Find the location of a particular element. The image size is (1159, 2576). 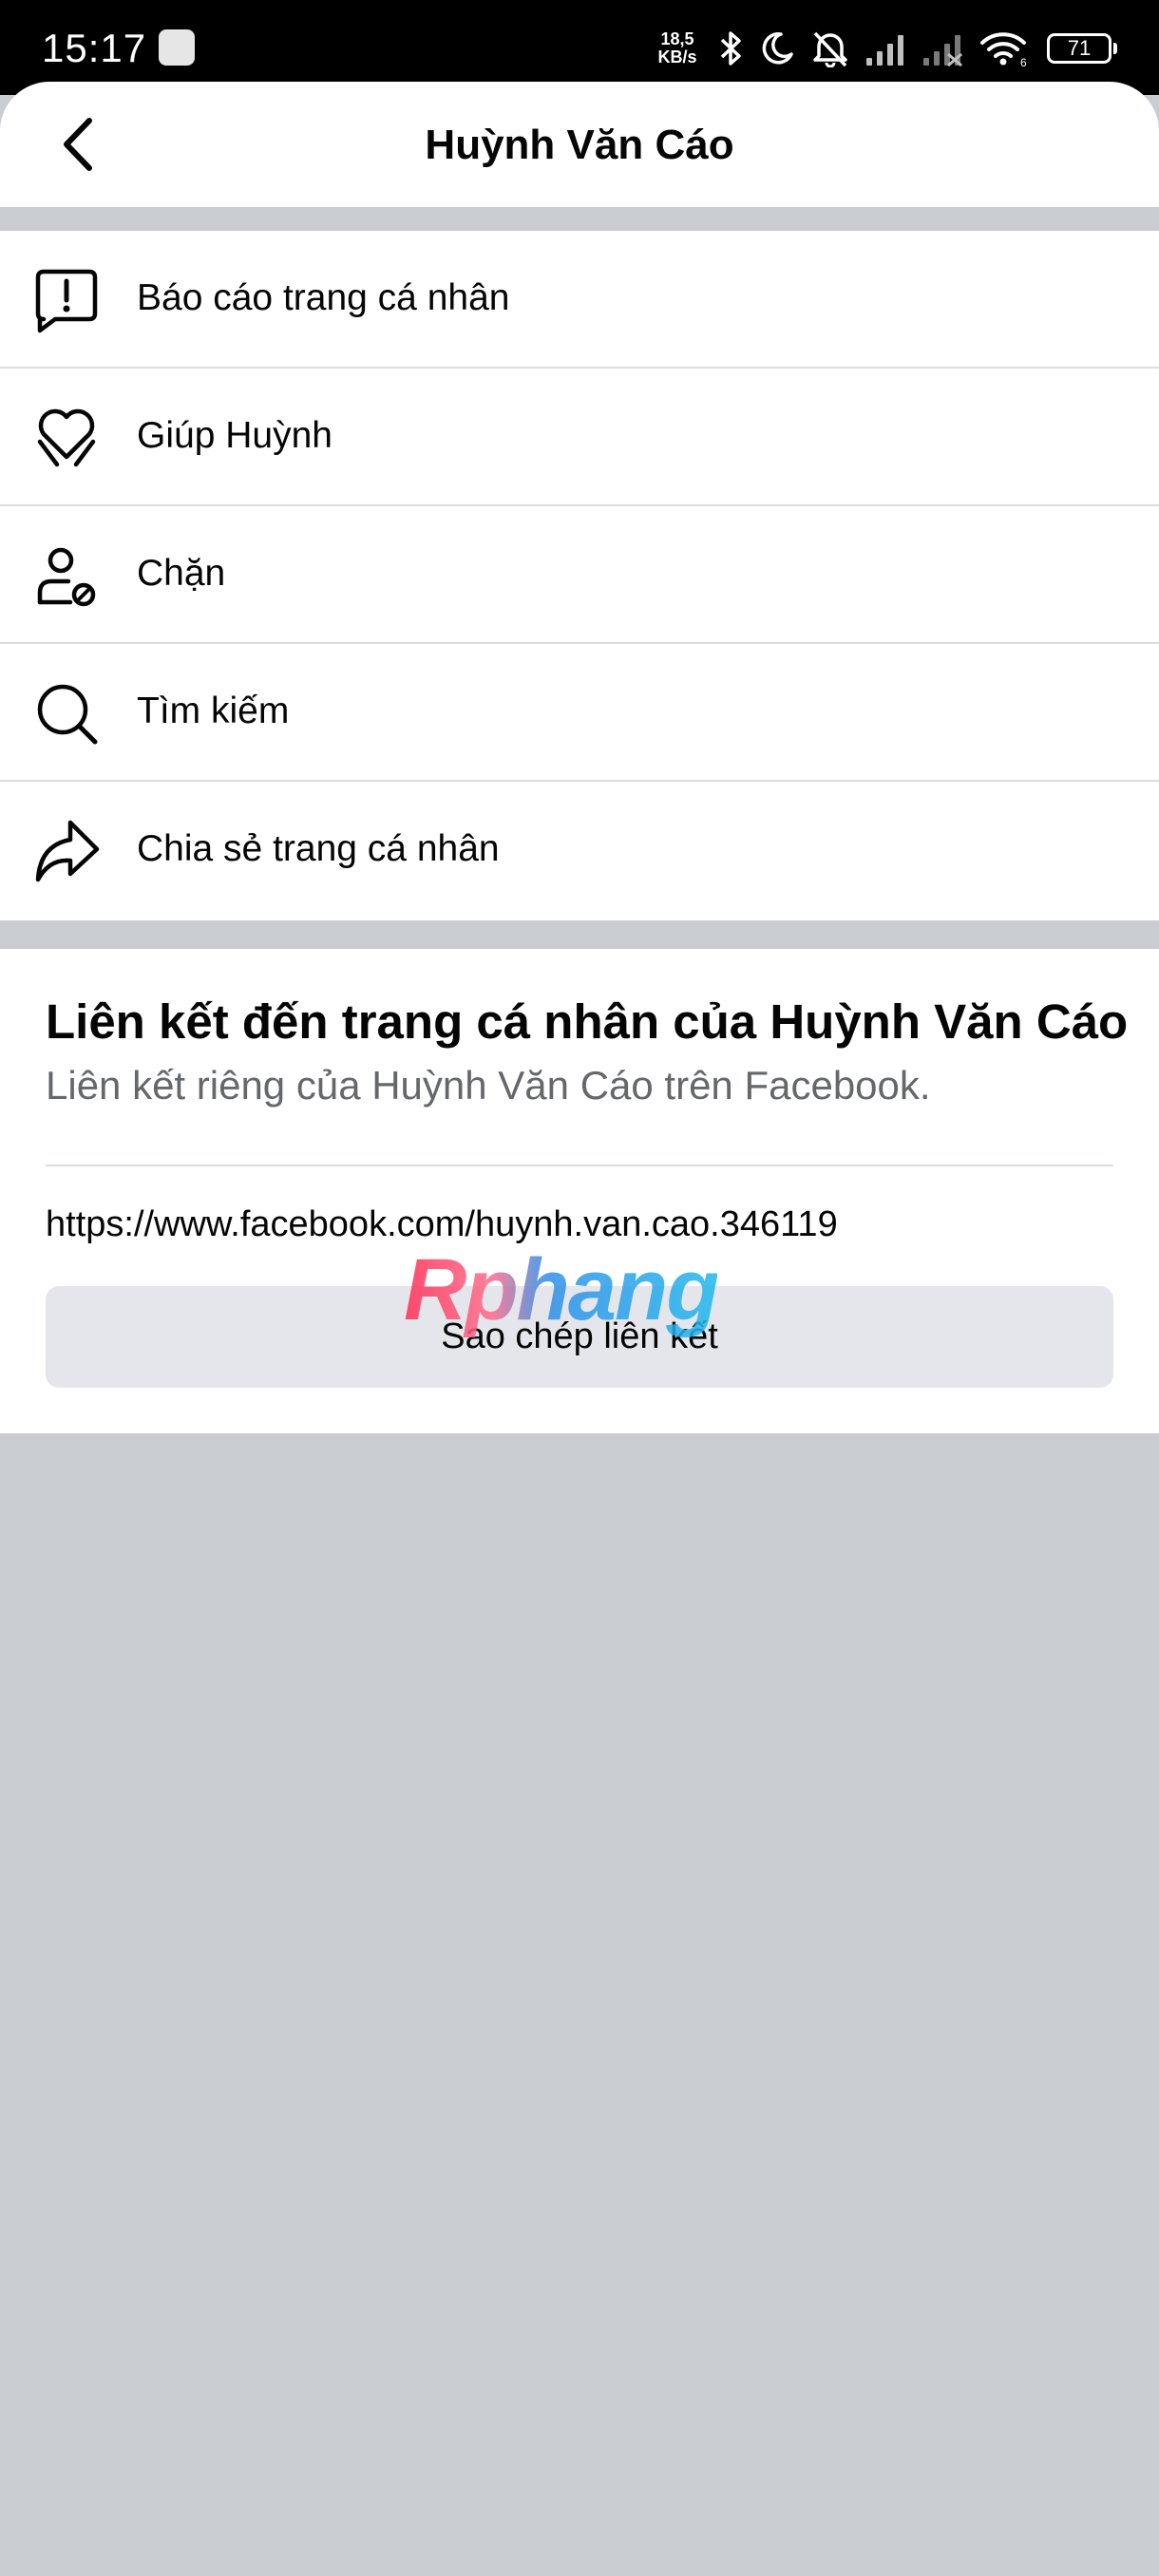

bluetooth-icon is located at coordinates (730, 48).